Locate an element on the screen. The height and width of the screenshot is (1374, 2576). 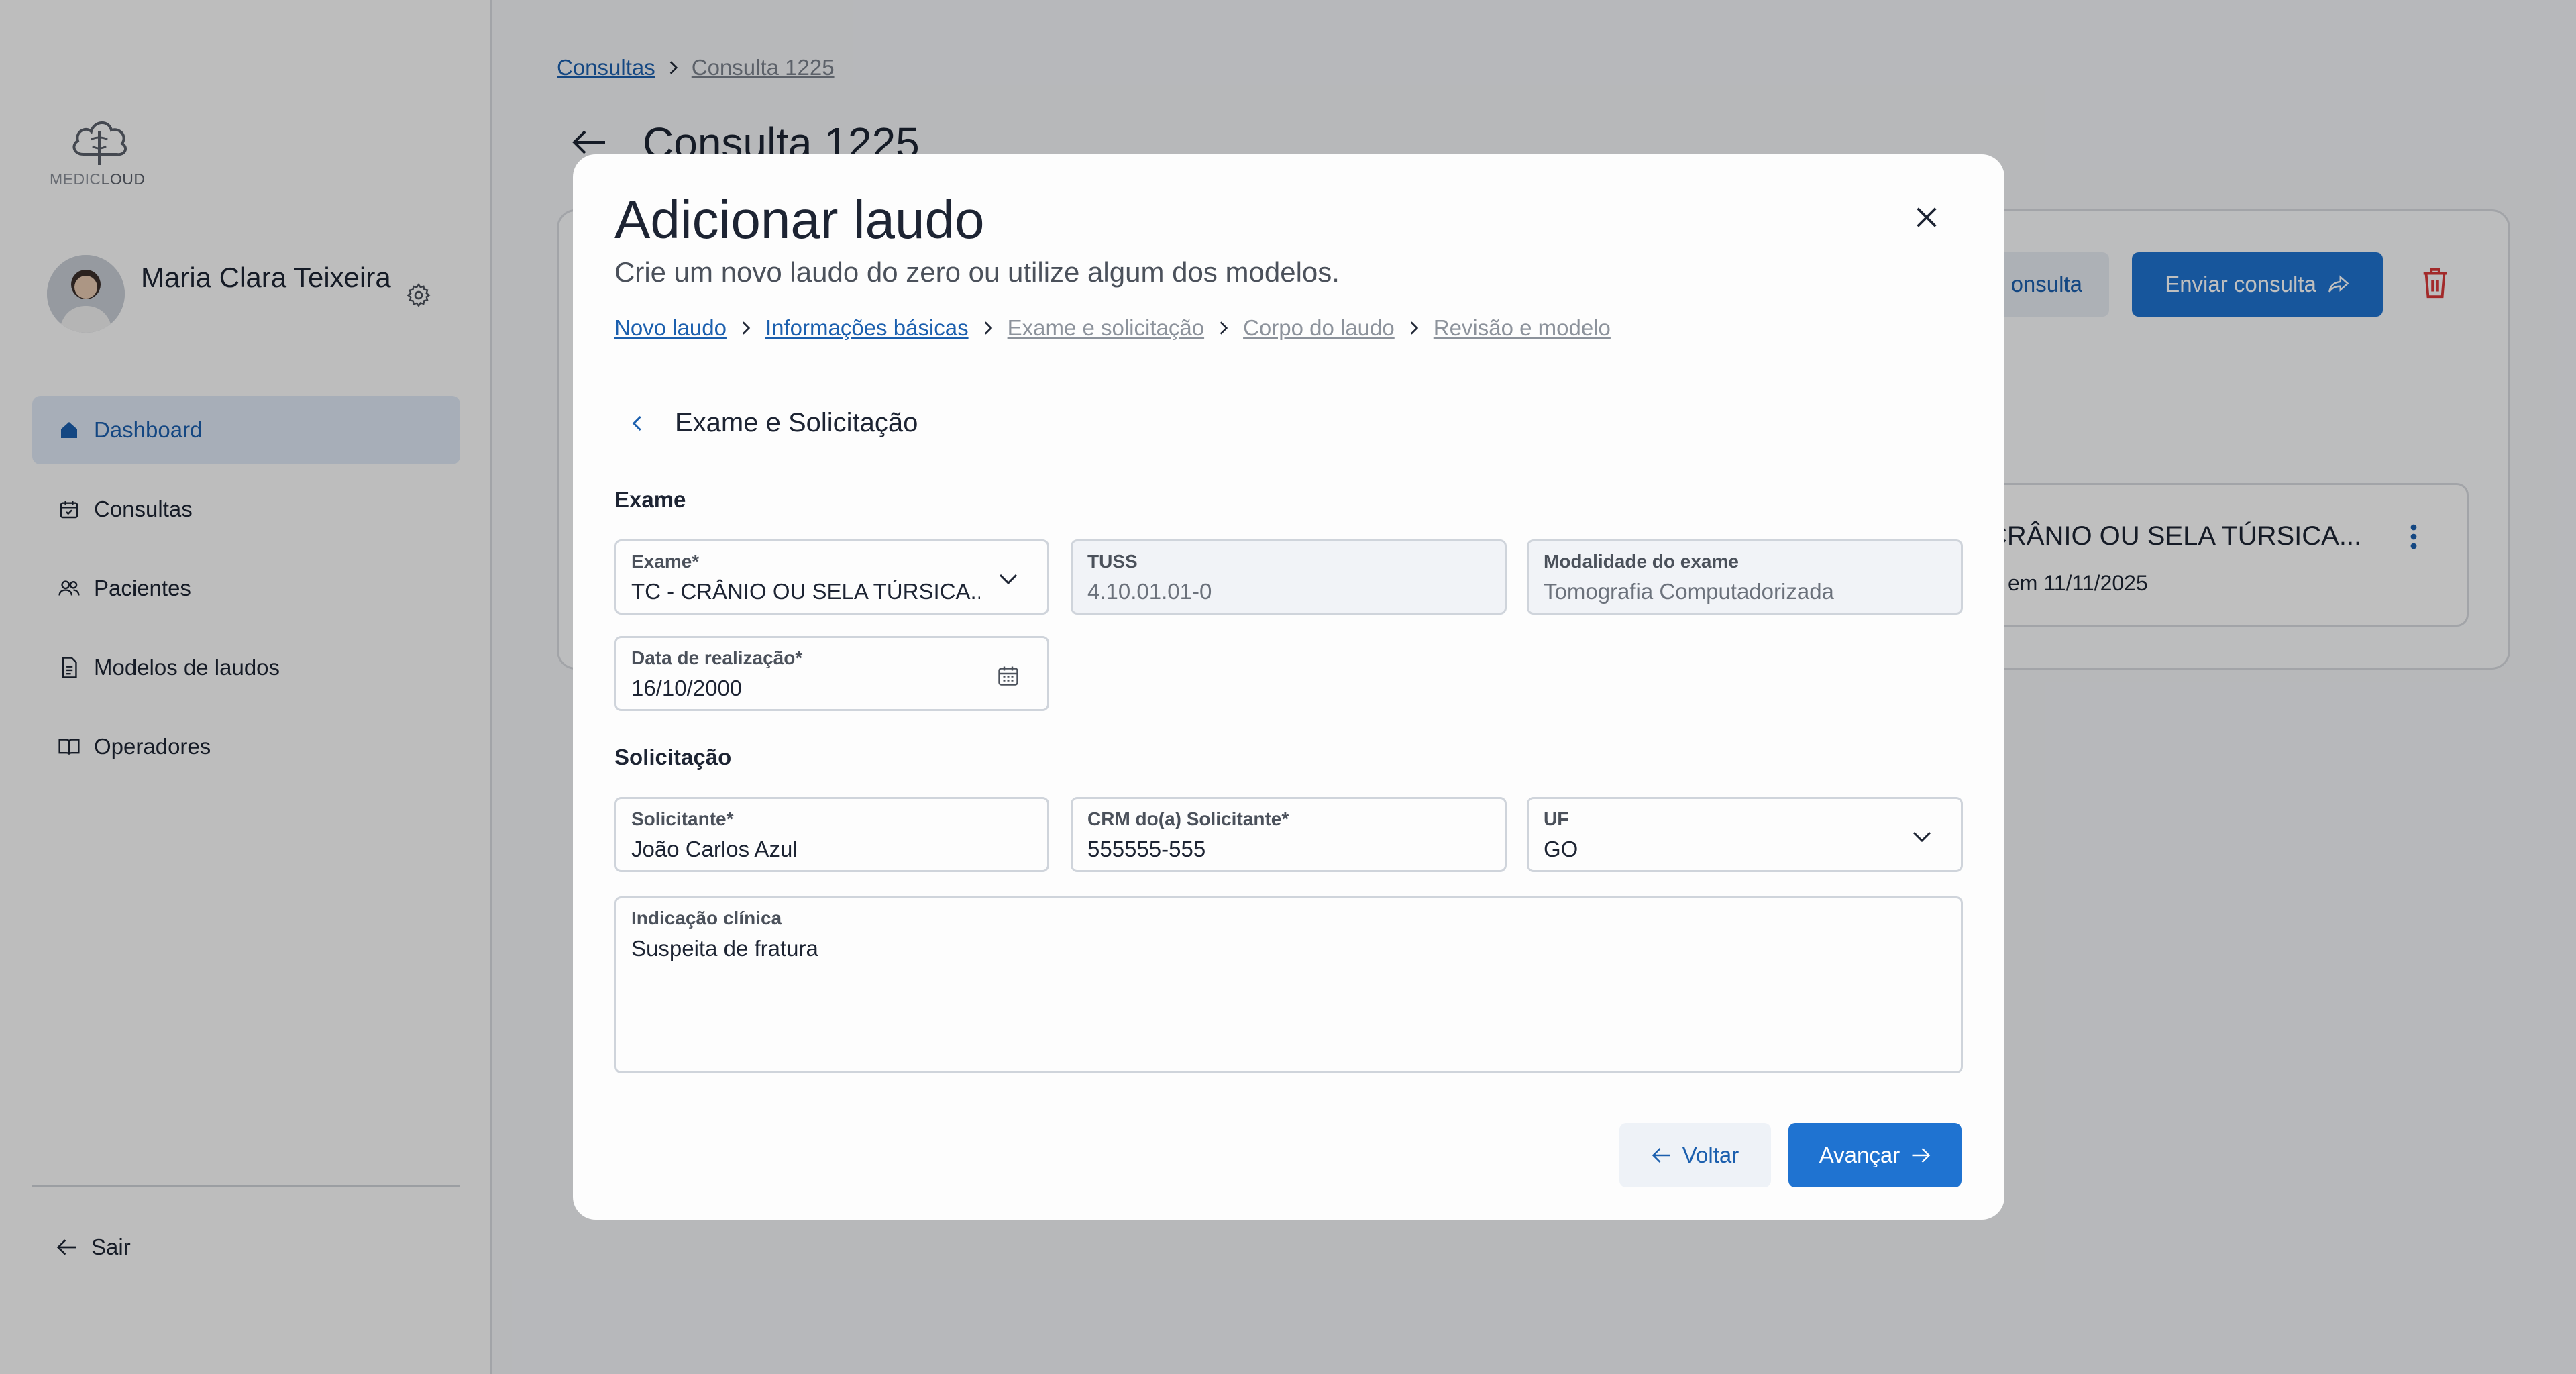
close-icon is located at coordinates (1926, 217).